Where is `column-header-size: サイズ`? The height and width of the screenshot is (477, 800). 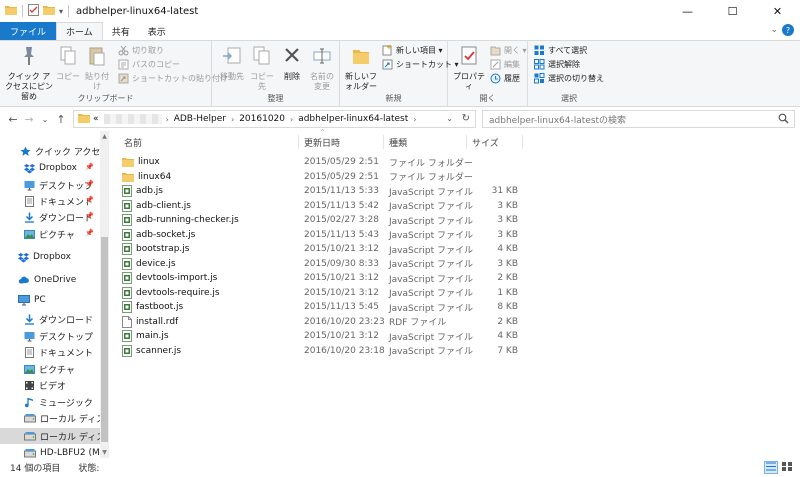 column-header-size: サイズ is located at coordinates (485, 142).